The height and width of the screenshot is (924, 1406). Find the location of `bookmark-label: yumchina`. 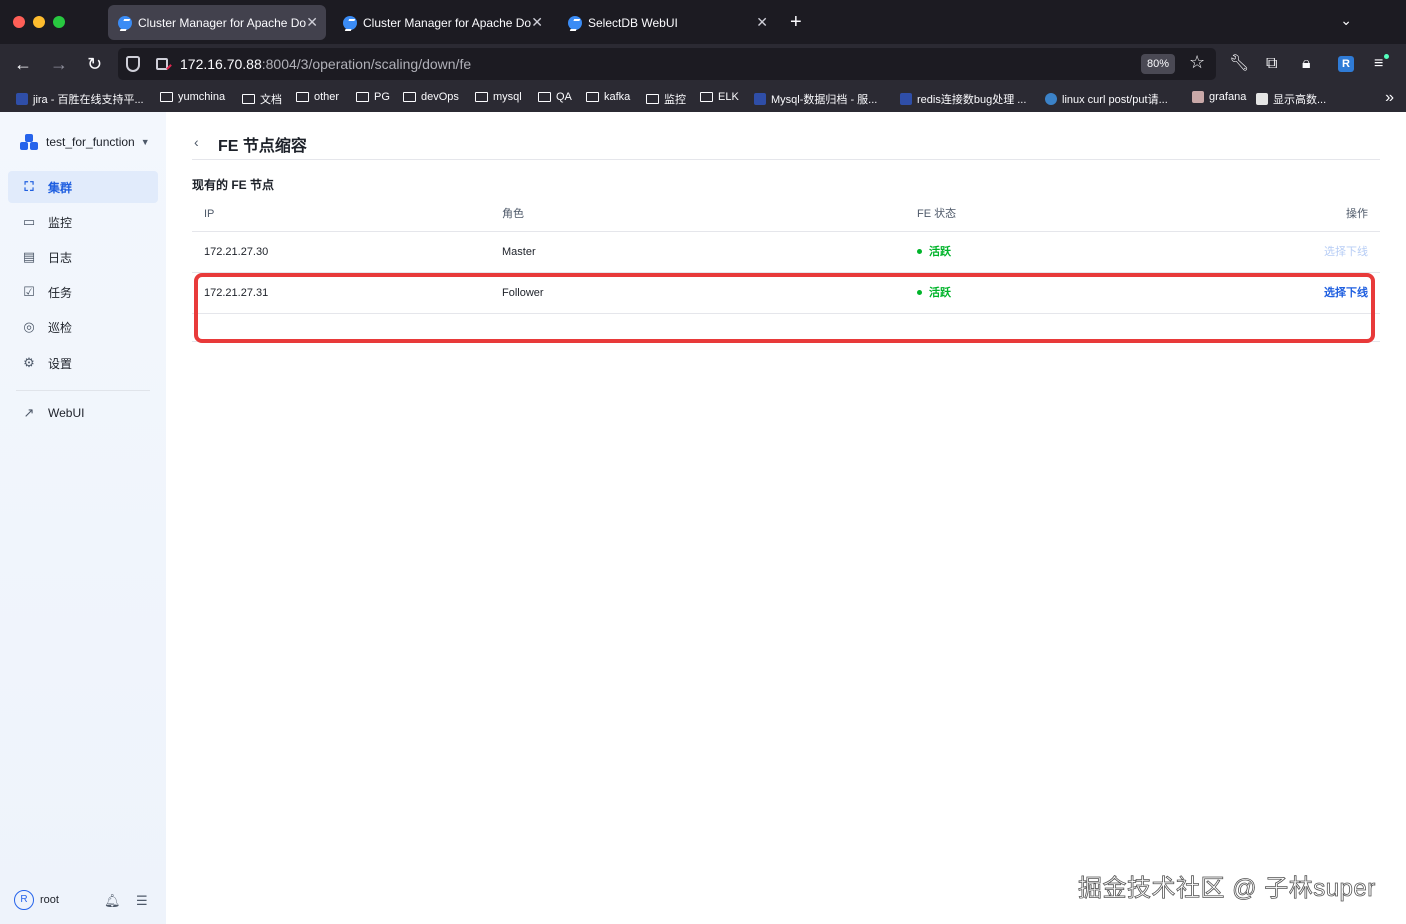

bookmark-label: yumchina is located at coordinates (202, 97).